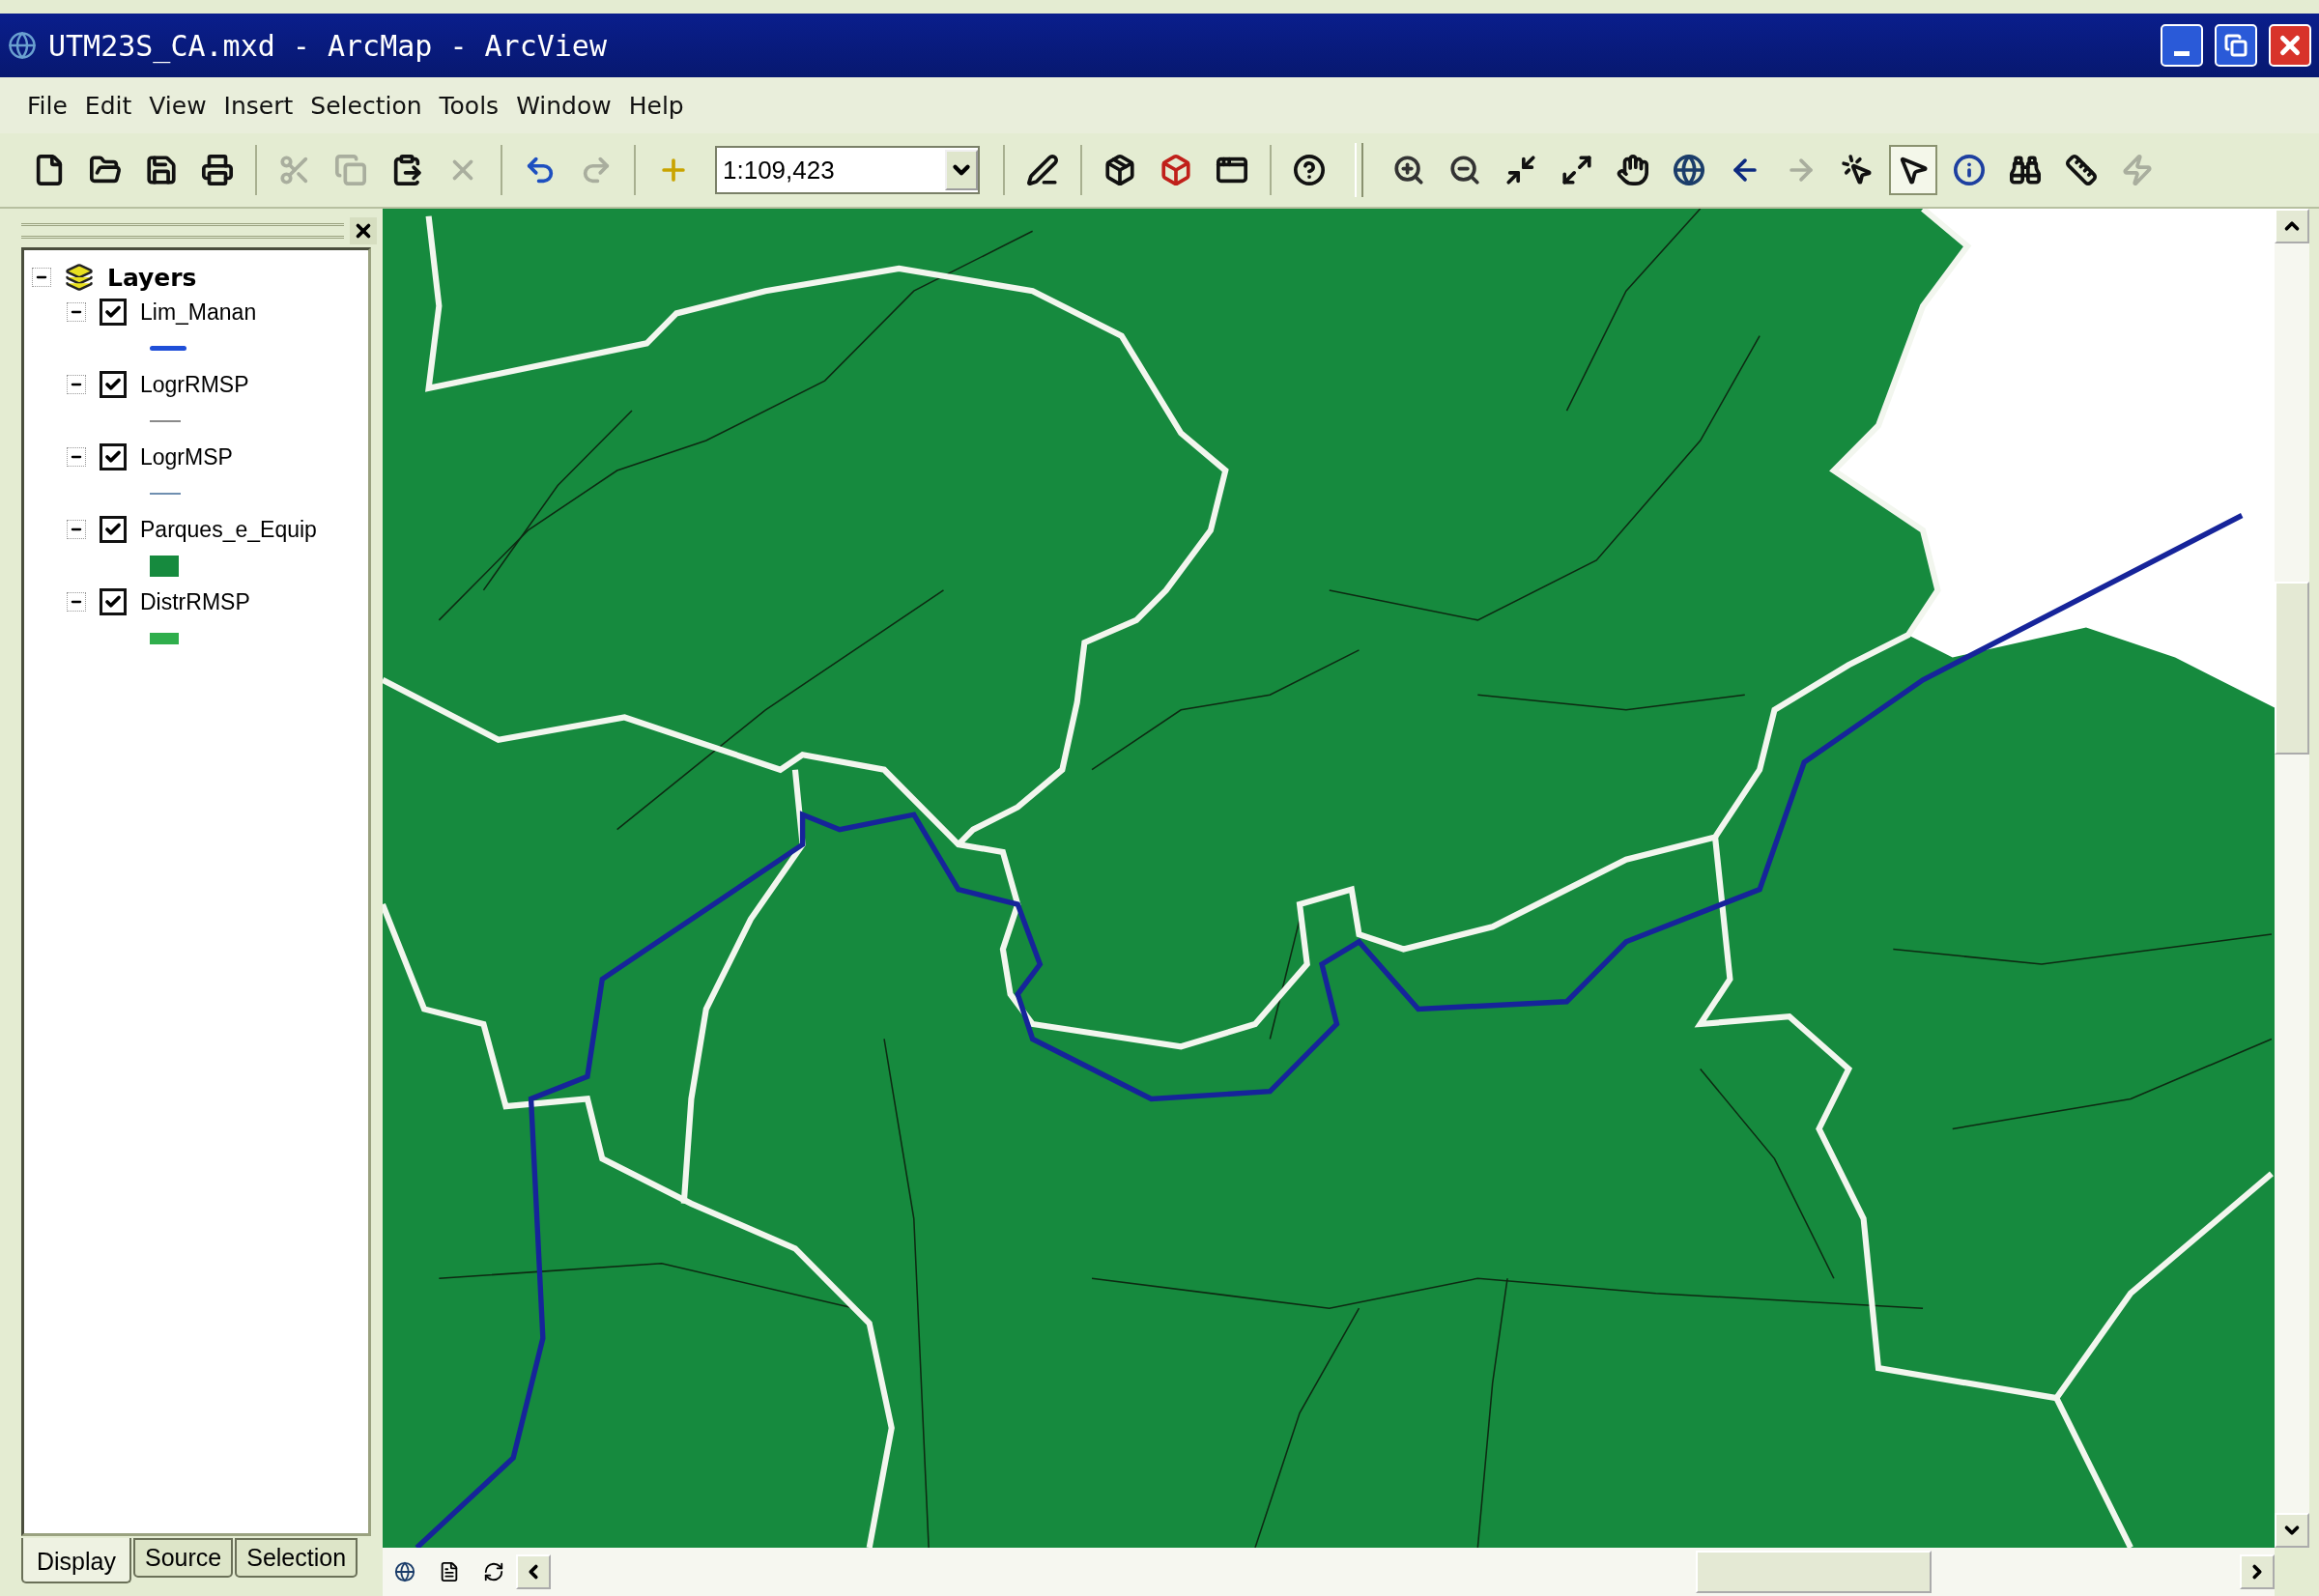 The image size is (2319, 1596). Describe the element at coordinates (1329, 1572) in the screenshot. I see `horizontal-scrollbar` at that location.